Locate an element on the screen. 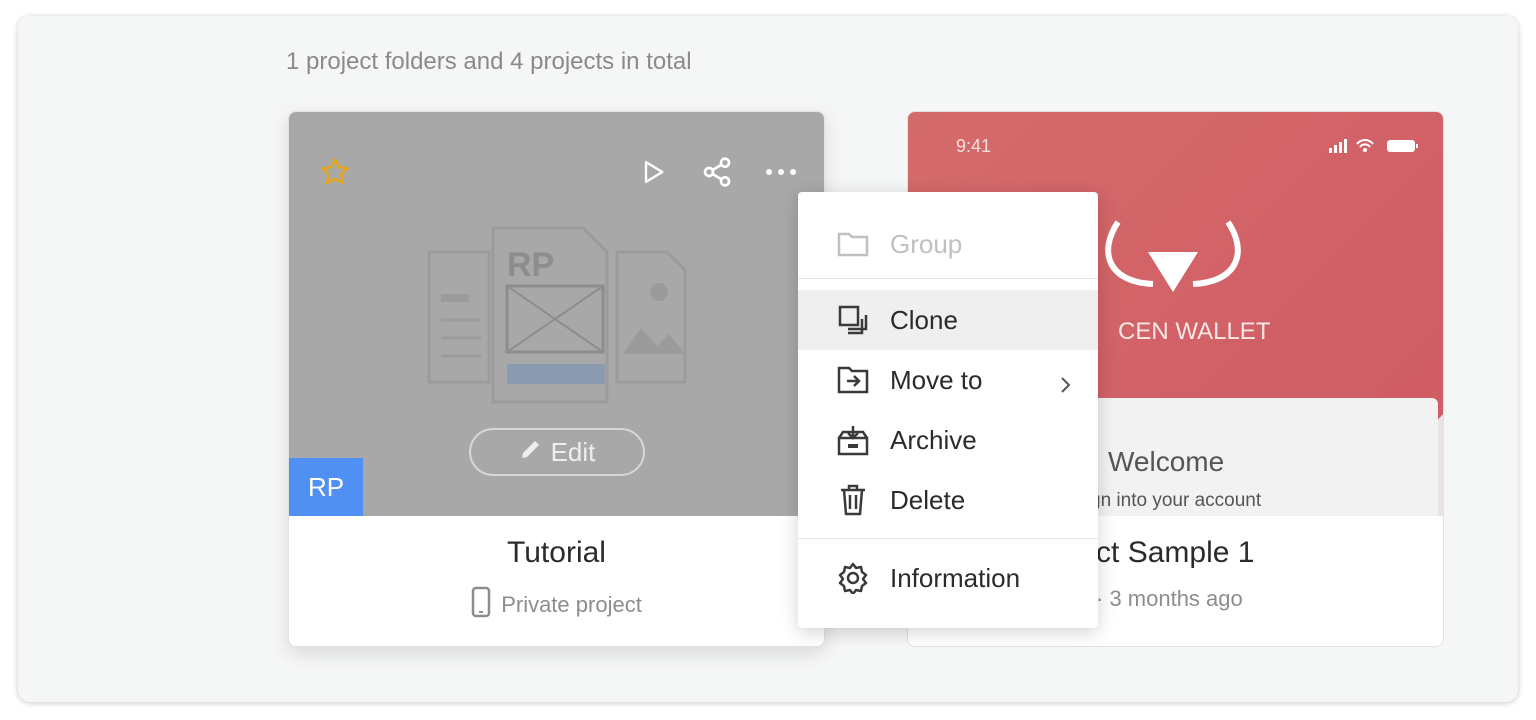 The height and width of the screenshot is (720, 1536). menu-item-label: Group is located at coordinates (926, 243).